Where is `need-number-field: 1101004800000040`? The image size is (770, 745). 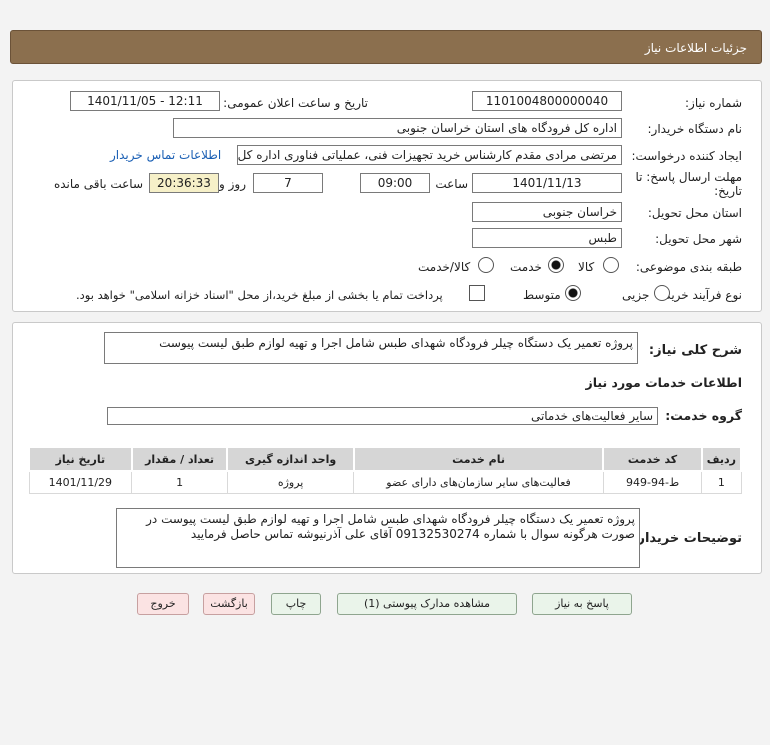
need-number-field: 1101004800000040 is located at coordinates (547, 101).